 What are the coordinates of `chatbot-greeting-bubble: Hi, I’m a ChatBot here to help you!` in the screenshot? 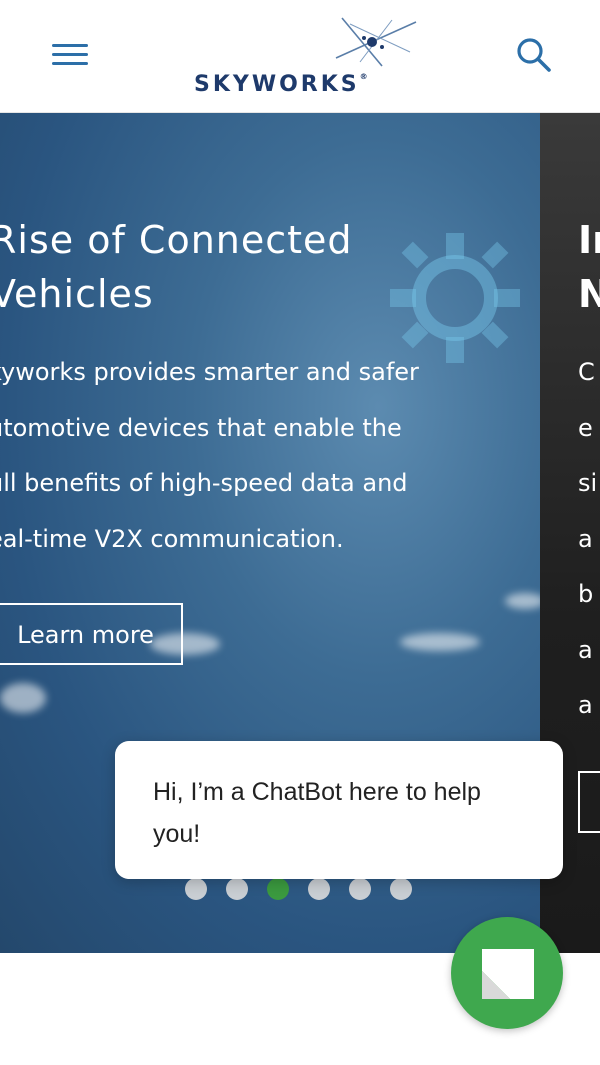 It's located at (339, 810).